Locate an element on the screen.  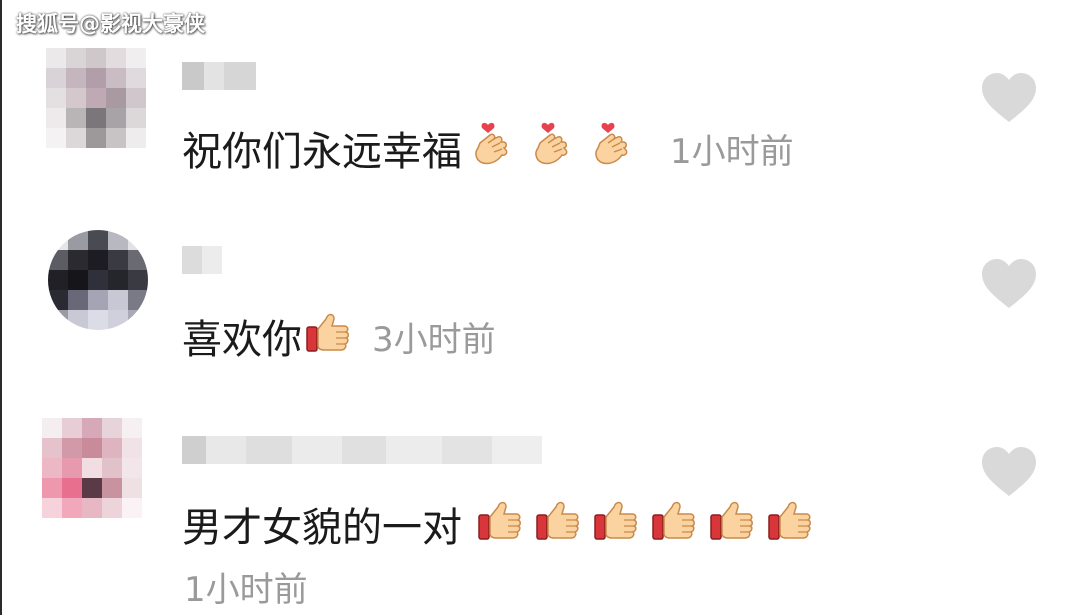
comment-text-row: 男才女貌的一对 is located at coordinates (498, 524).